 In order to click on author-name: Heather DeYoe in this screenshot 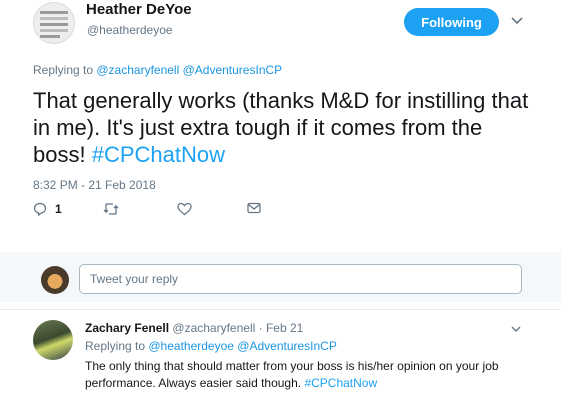, I will do `click(139, 9)`.